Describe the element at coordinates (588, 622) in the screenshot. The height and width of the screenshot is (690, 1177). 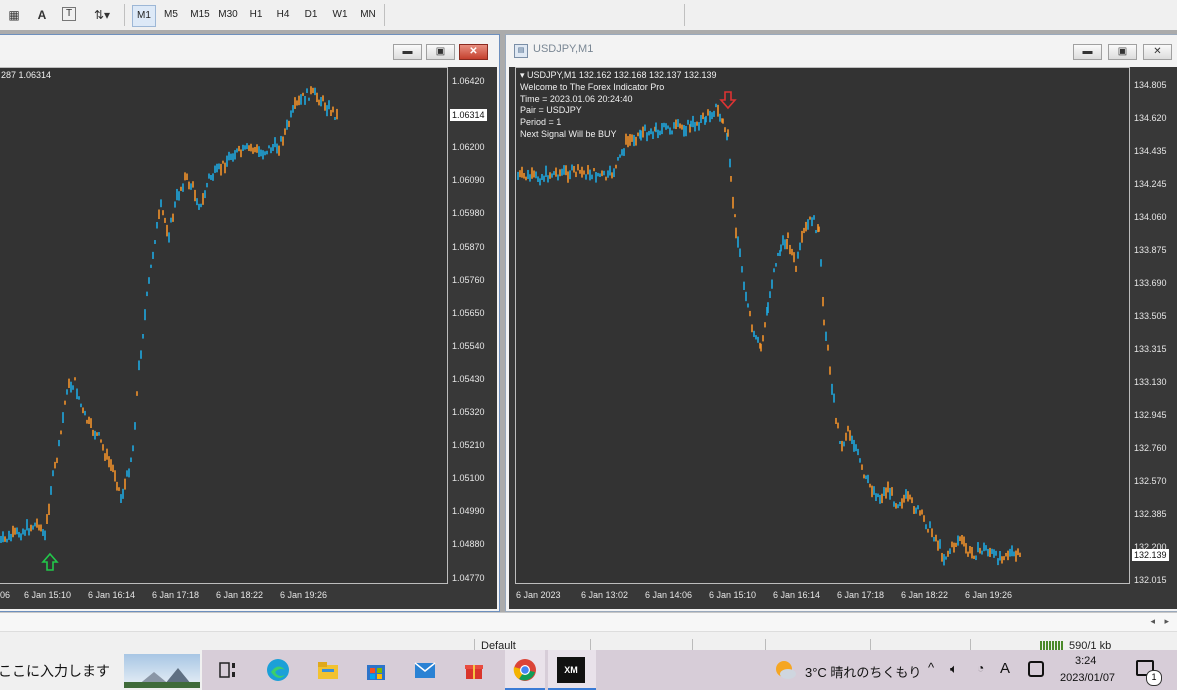
I see `chart-tabs-bar: ◂ ▸` at that location.